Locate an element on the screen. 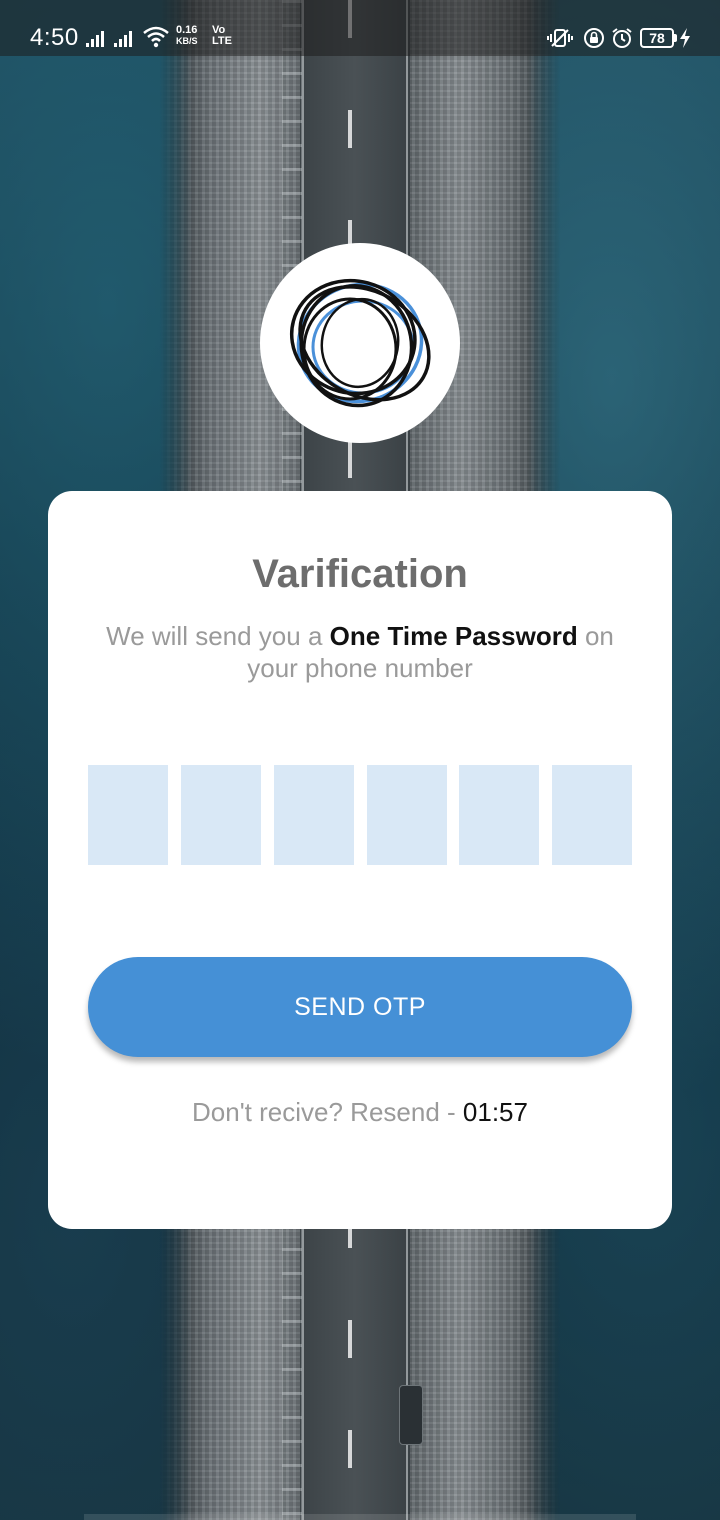  subtitle-emphasis: One Time Password is located at coordinates (453, 636).